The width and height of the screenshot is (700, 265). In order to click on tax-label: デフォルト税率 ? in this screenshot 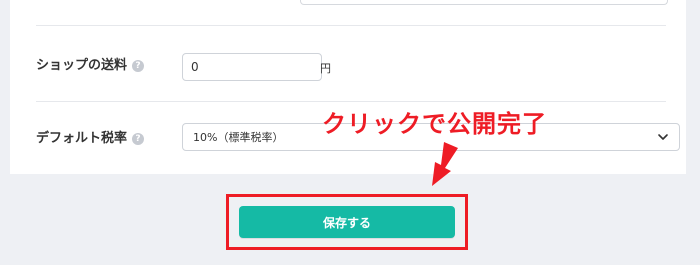, I will do `click(90, 139)`.